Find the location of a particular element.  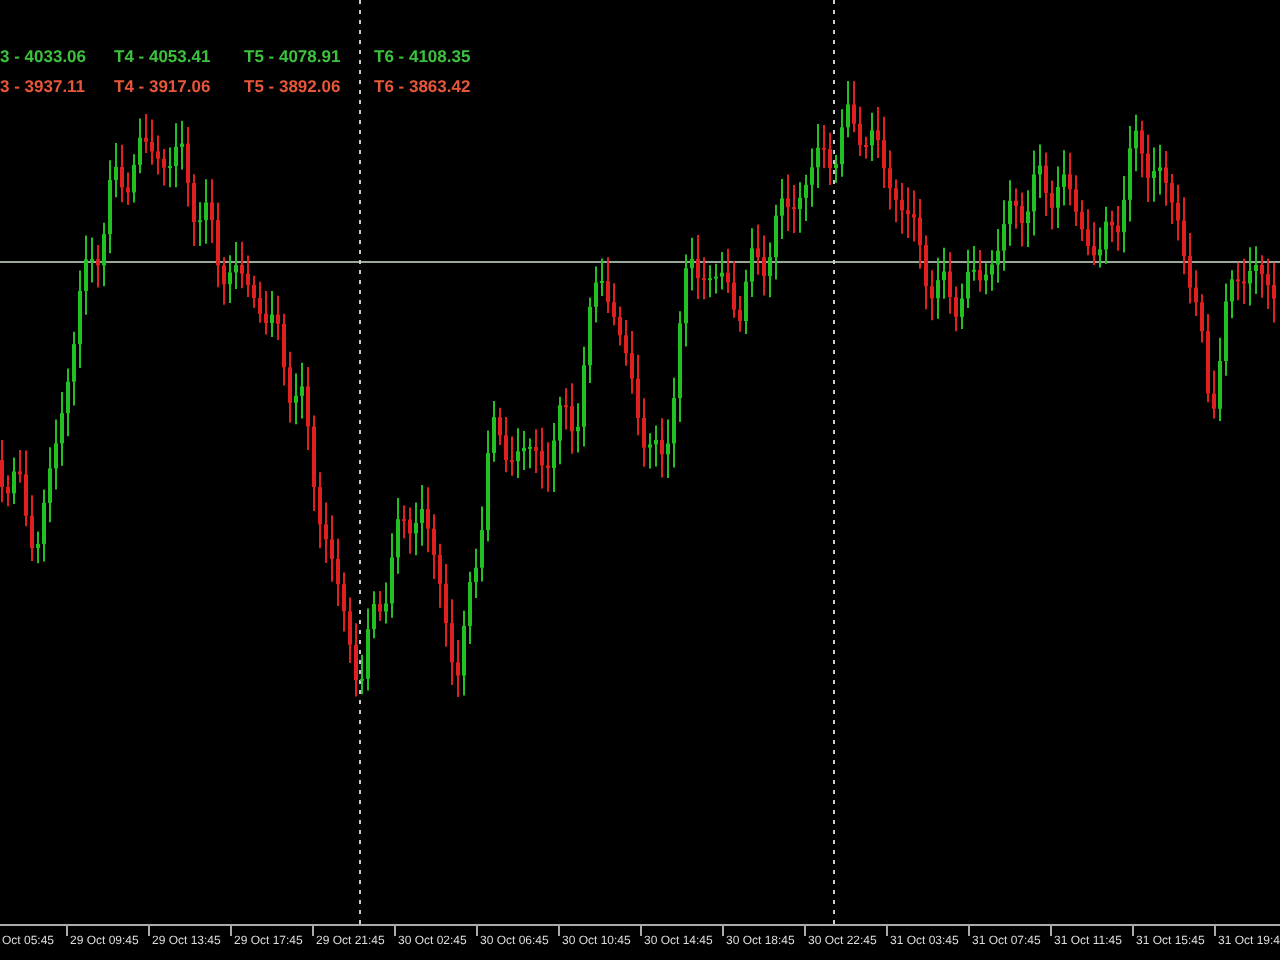

target-level-label: T4 - 3917.06 is located at coordinates (163, 87).